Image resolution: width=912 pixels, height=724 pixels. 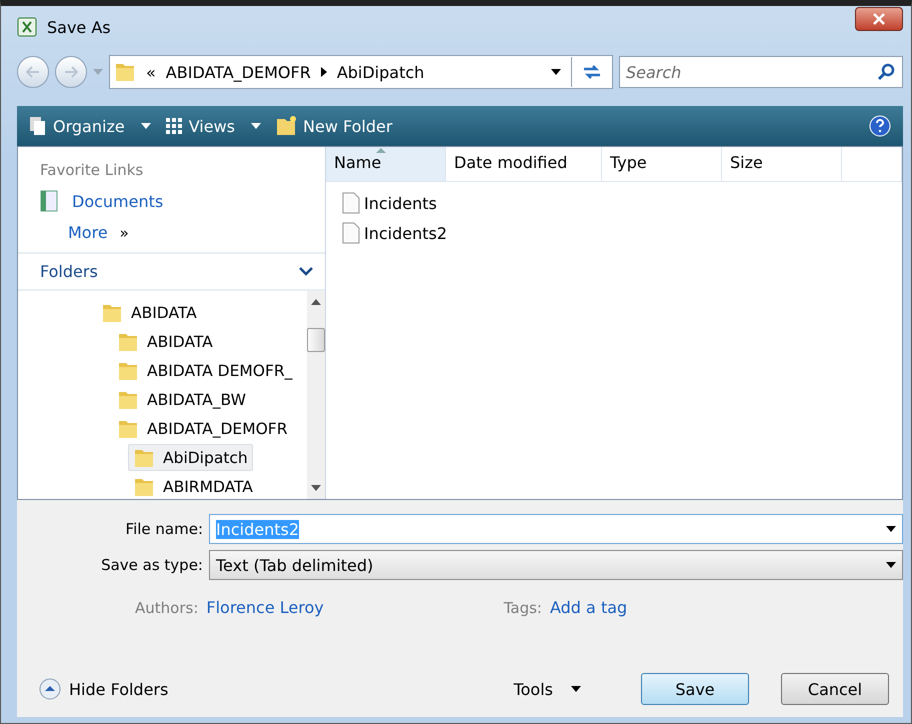 I want to click on collapse-up-icon, so click(x=50, y=689).